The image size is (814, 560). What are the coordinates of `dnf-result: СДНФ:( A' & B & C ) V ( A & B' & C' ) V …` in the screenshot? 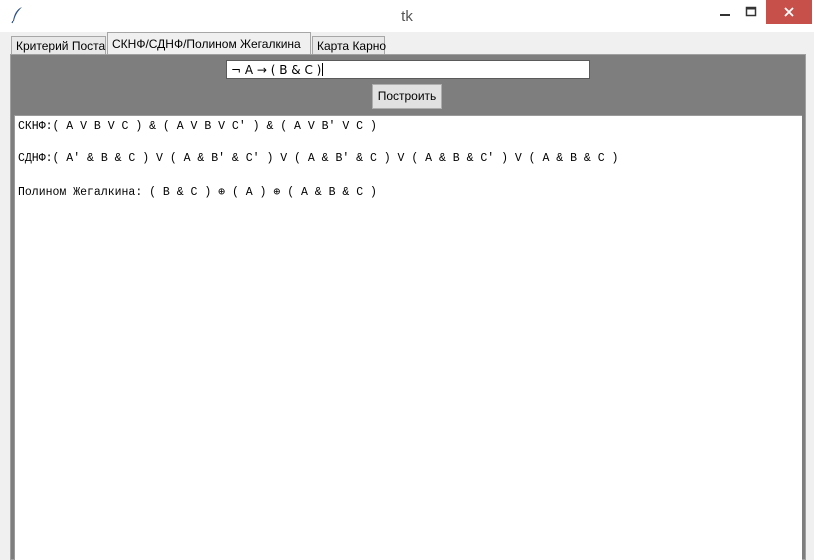 It's located at (318, 158).